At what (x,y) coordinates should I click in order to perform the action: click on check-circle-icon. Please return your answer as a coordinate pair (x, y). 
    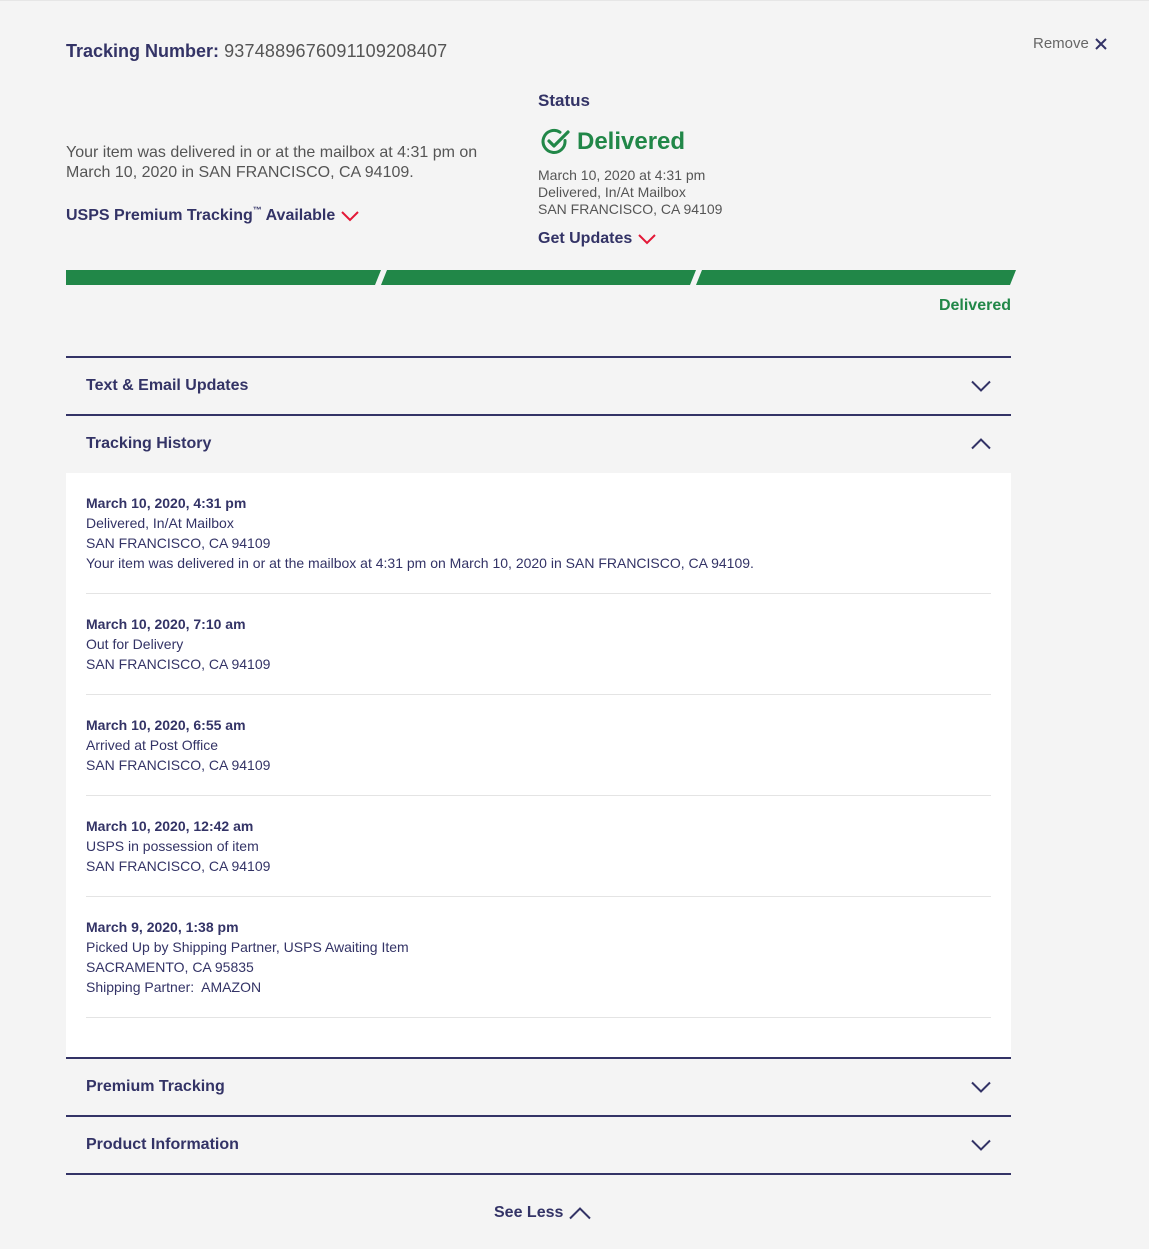
    Looking at the image, I should click on (555, 141).